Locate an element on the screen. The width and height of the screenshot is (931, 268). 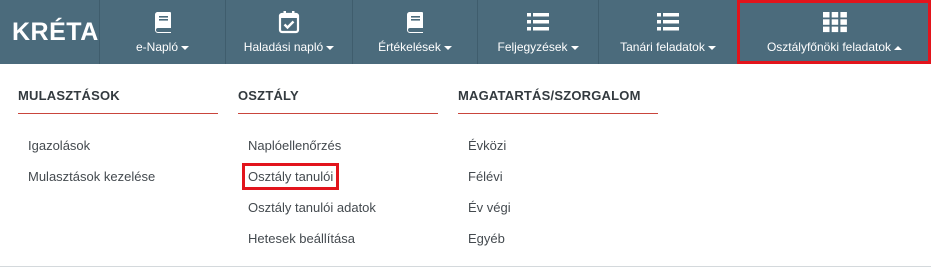
column-heading: OSZTÁLY is located at coordinates (338, 101).